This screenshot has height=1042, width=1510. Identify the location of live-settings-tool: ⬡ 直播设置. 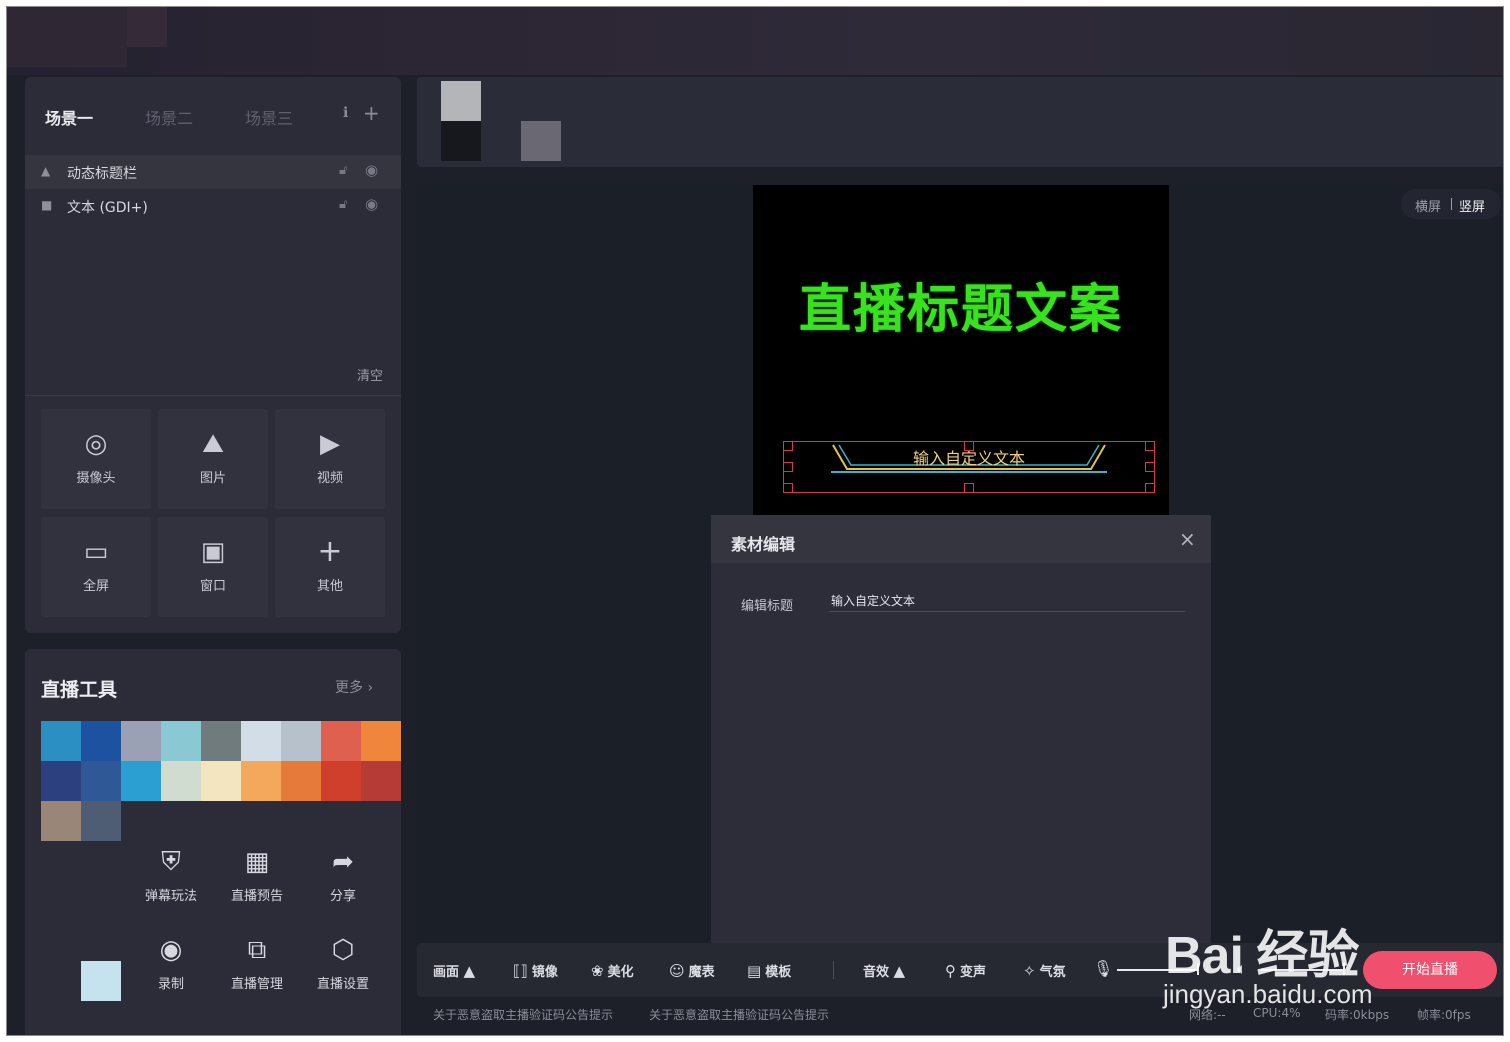
(343, 962).